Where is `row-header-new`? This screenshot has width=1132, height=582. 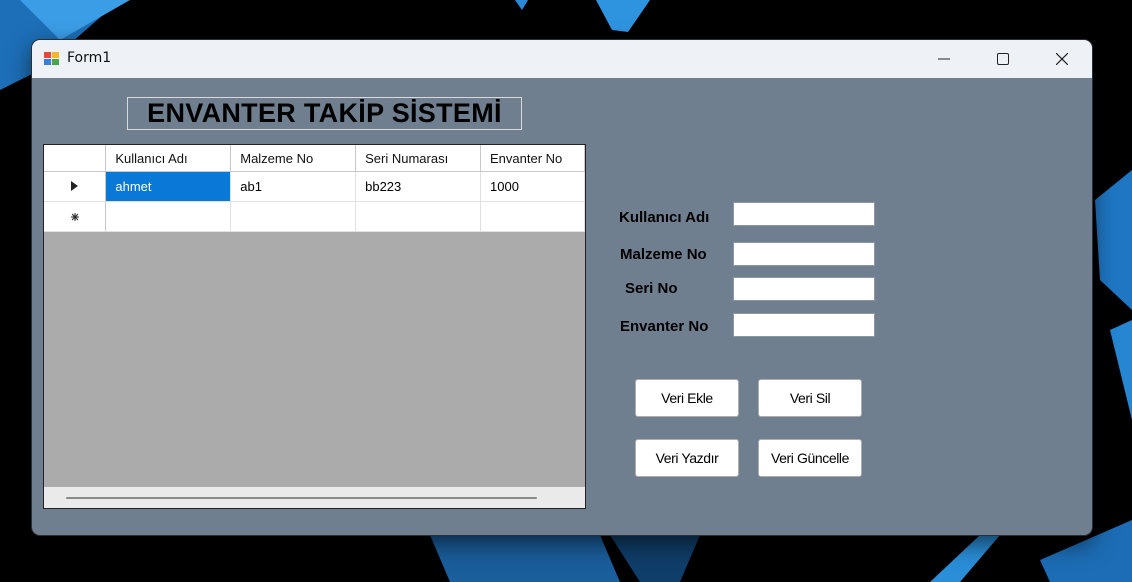 row-header-new is located at coordinates (75, 216).